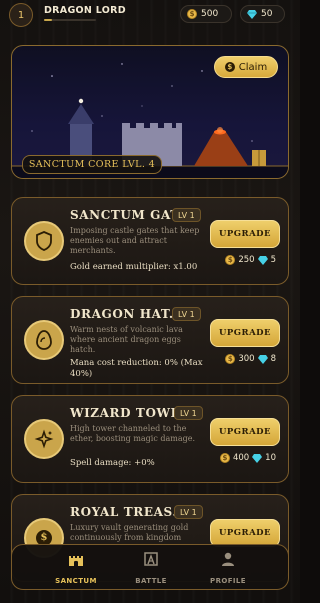 This screenshot has width=320, height=603. Describe the element at coordinates (44, 439) in the screenshot. I see `sparkles-icon` at that location.